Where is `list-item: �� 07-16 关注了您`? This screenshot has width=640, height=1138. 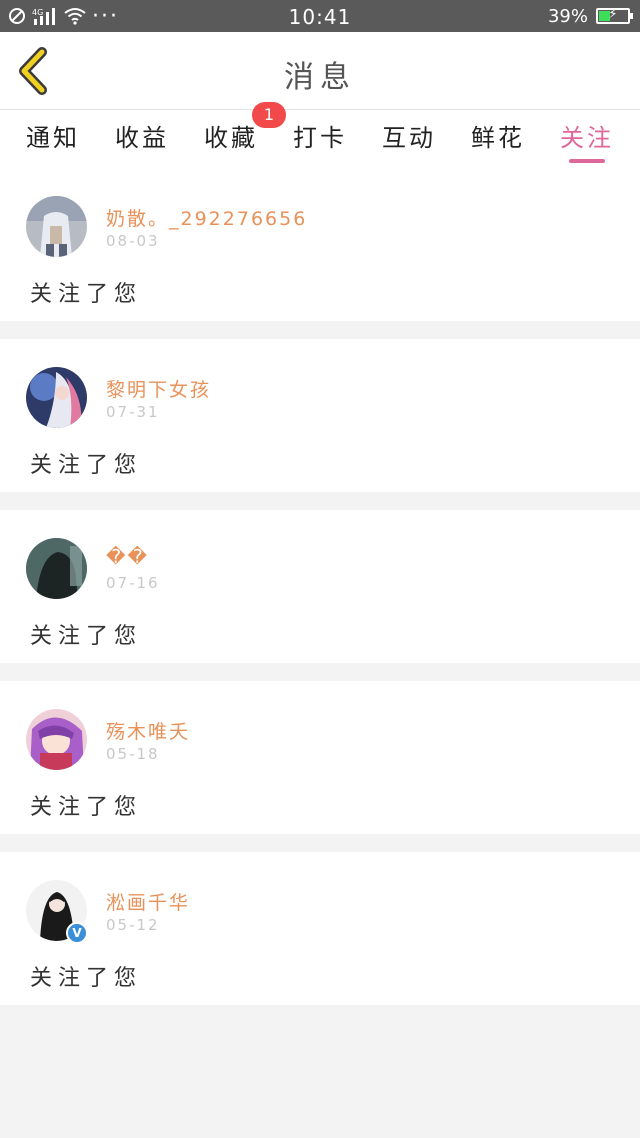
list-item: �� 07-16 关注了您 is located at coordinates (320, 586).